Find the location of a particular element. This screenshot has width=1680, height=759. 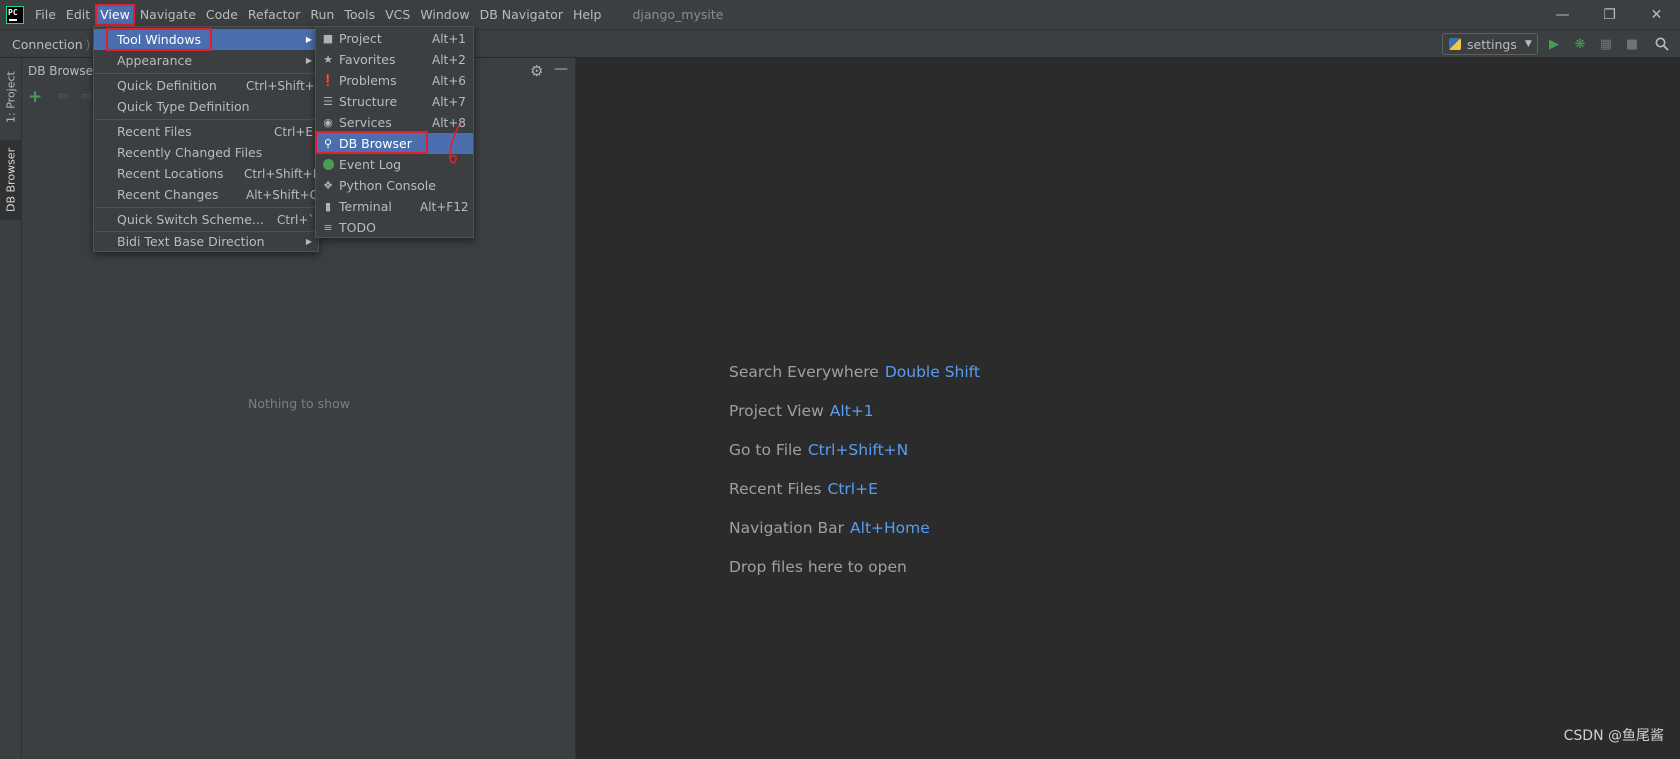

menu-item-recent-changes: Recent Changes Alt+Shift+C is located at coordinates (206, 194).